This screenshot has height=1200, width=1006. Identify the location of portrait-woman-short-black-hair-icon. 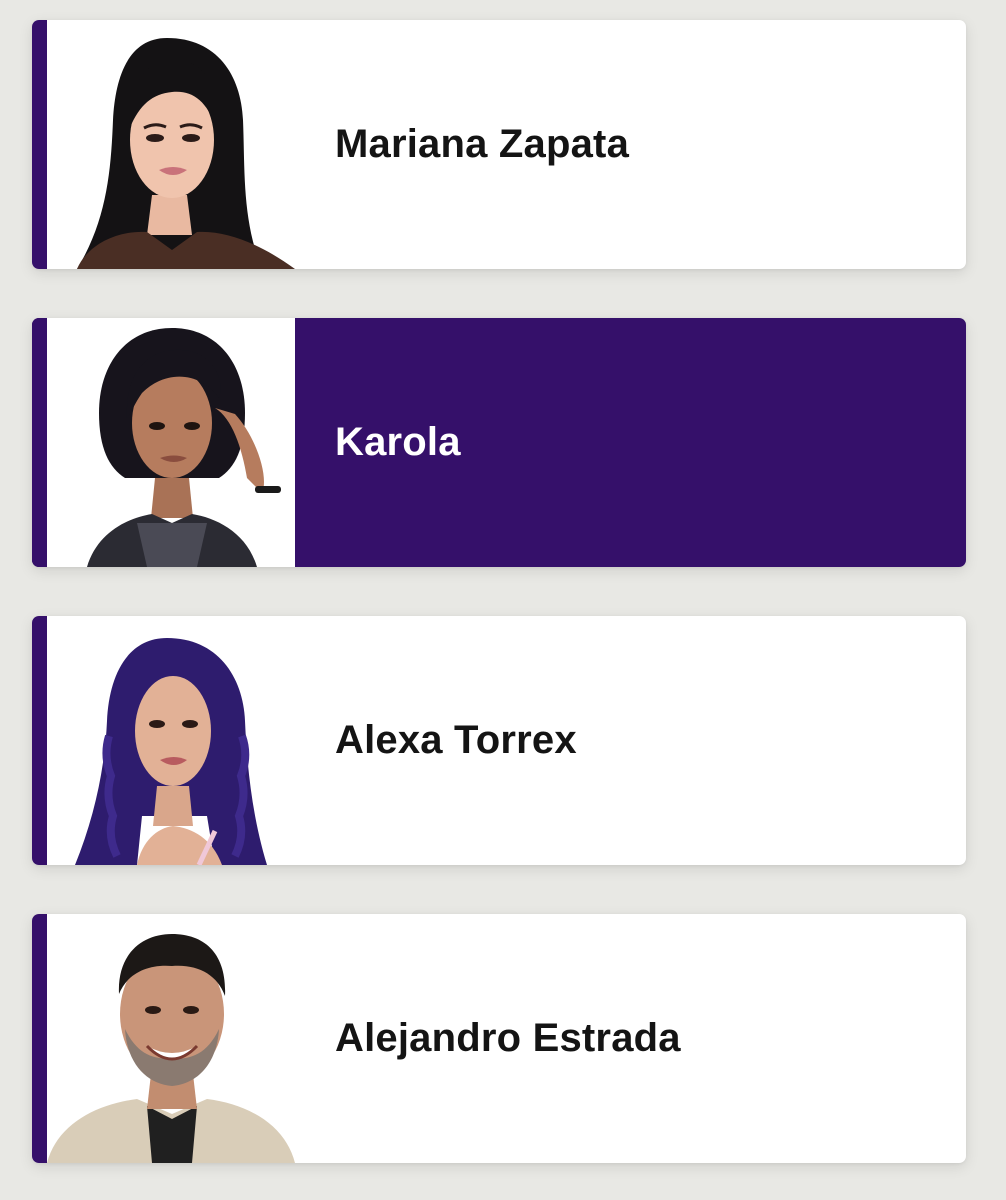
(171, 442).